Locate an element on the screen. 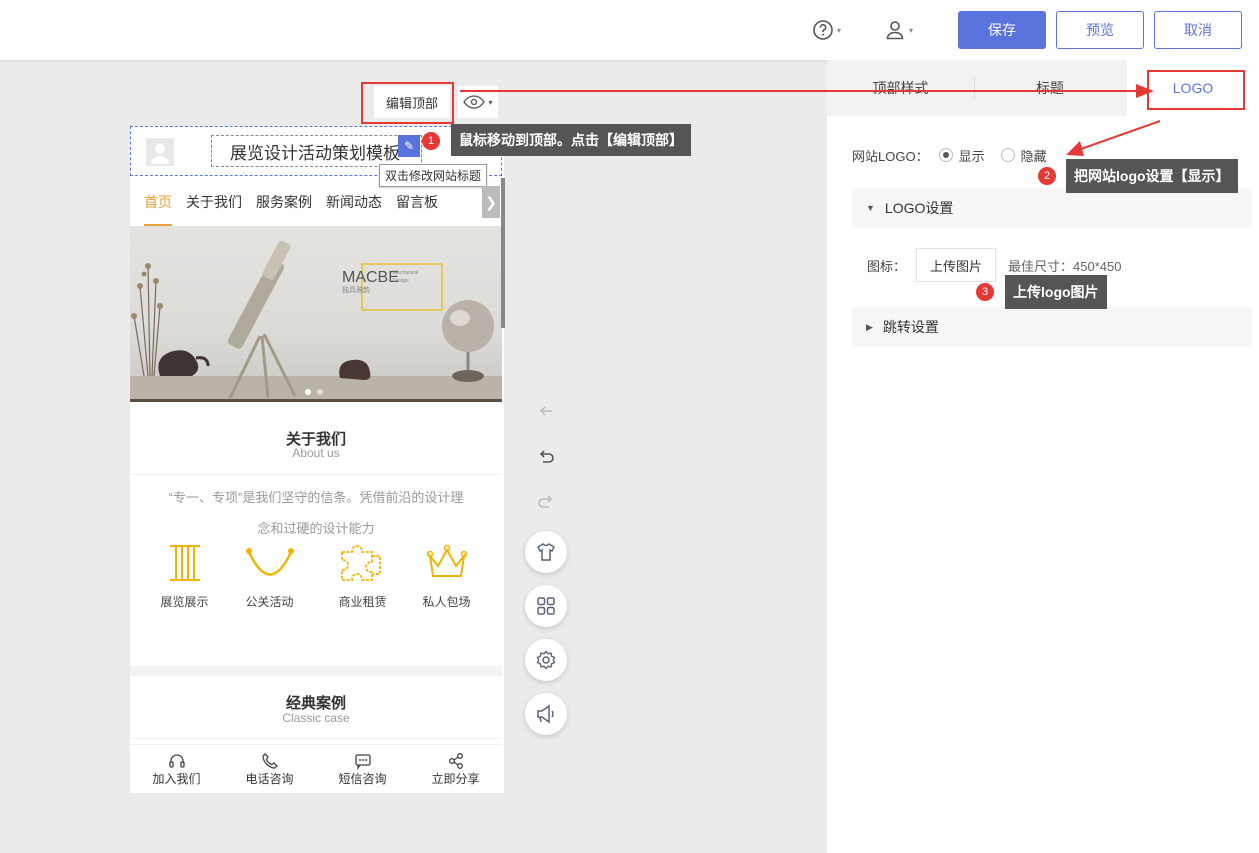 The image size is (1259, 853). nav-item-home: 首页 is located at coordinates (158, 202).